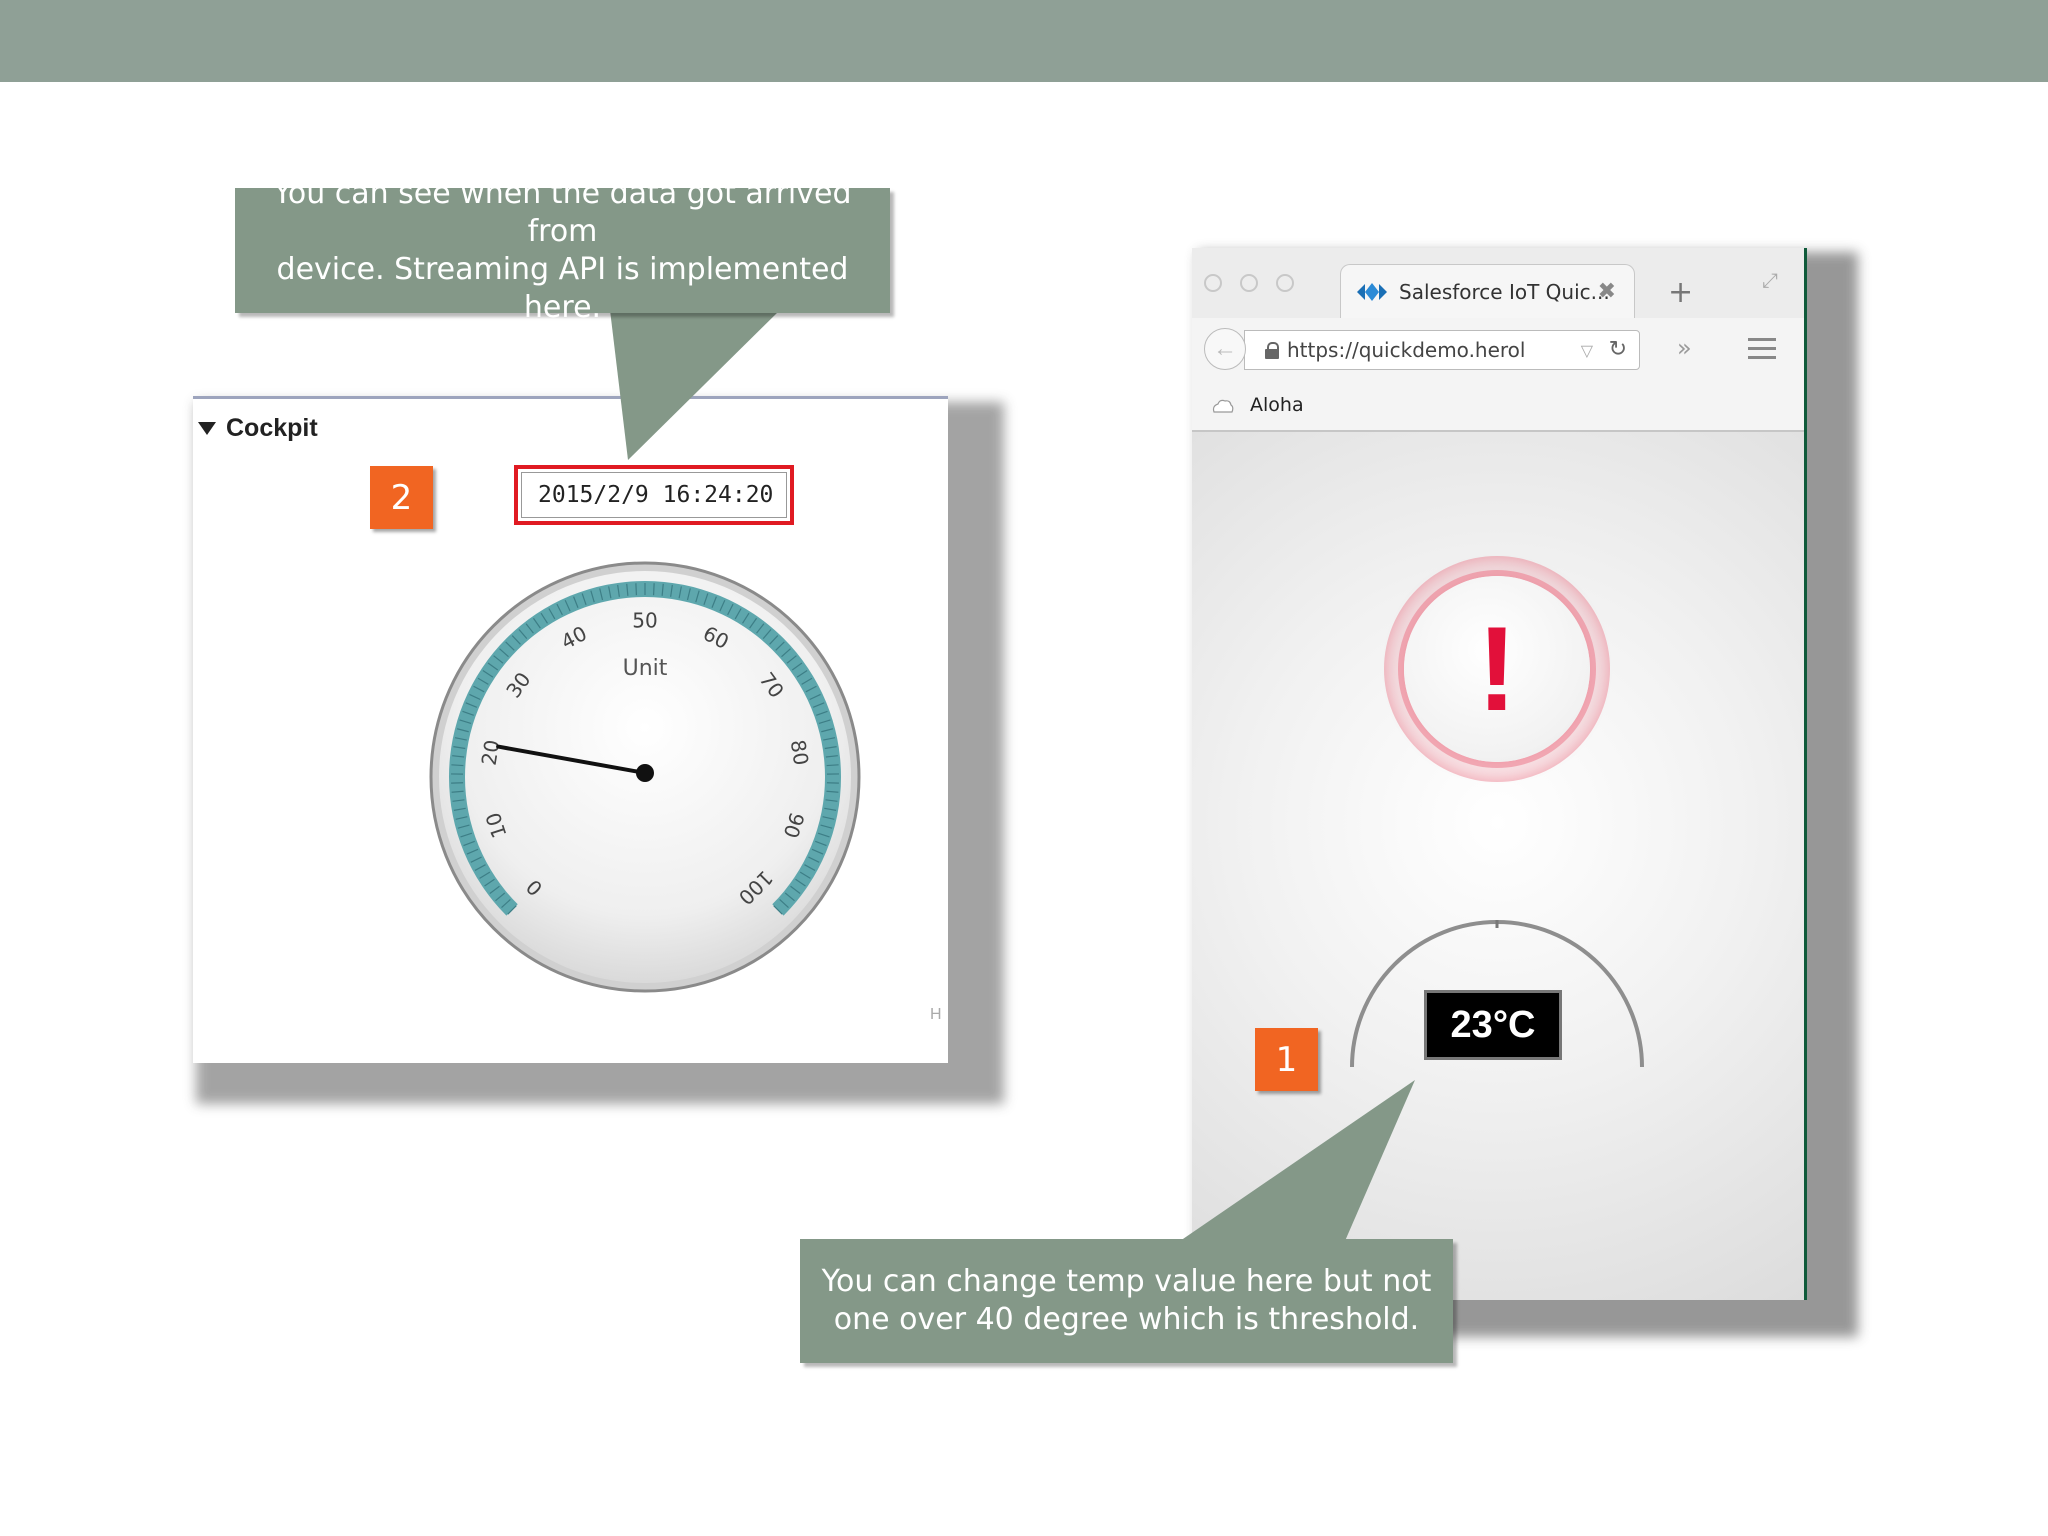  I want to click on browser-tab: Salesforce IoT Quic... ✖, so click(1487, 291).